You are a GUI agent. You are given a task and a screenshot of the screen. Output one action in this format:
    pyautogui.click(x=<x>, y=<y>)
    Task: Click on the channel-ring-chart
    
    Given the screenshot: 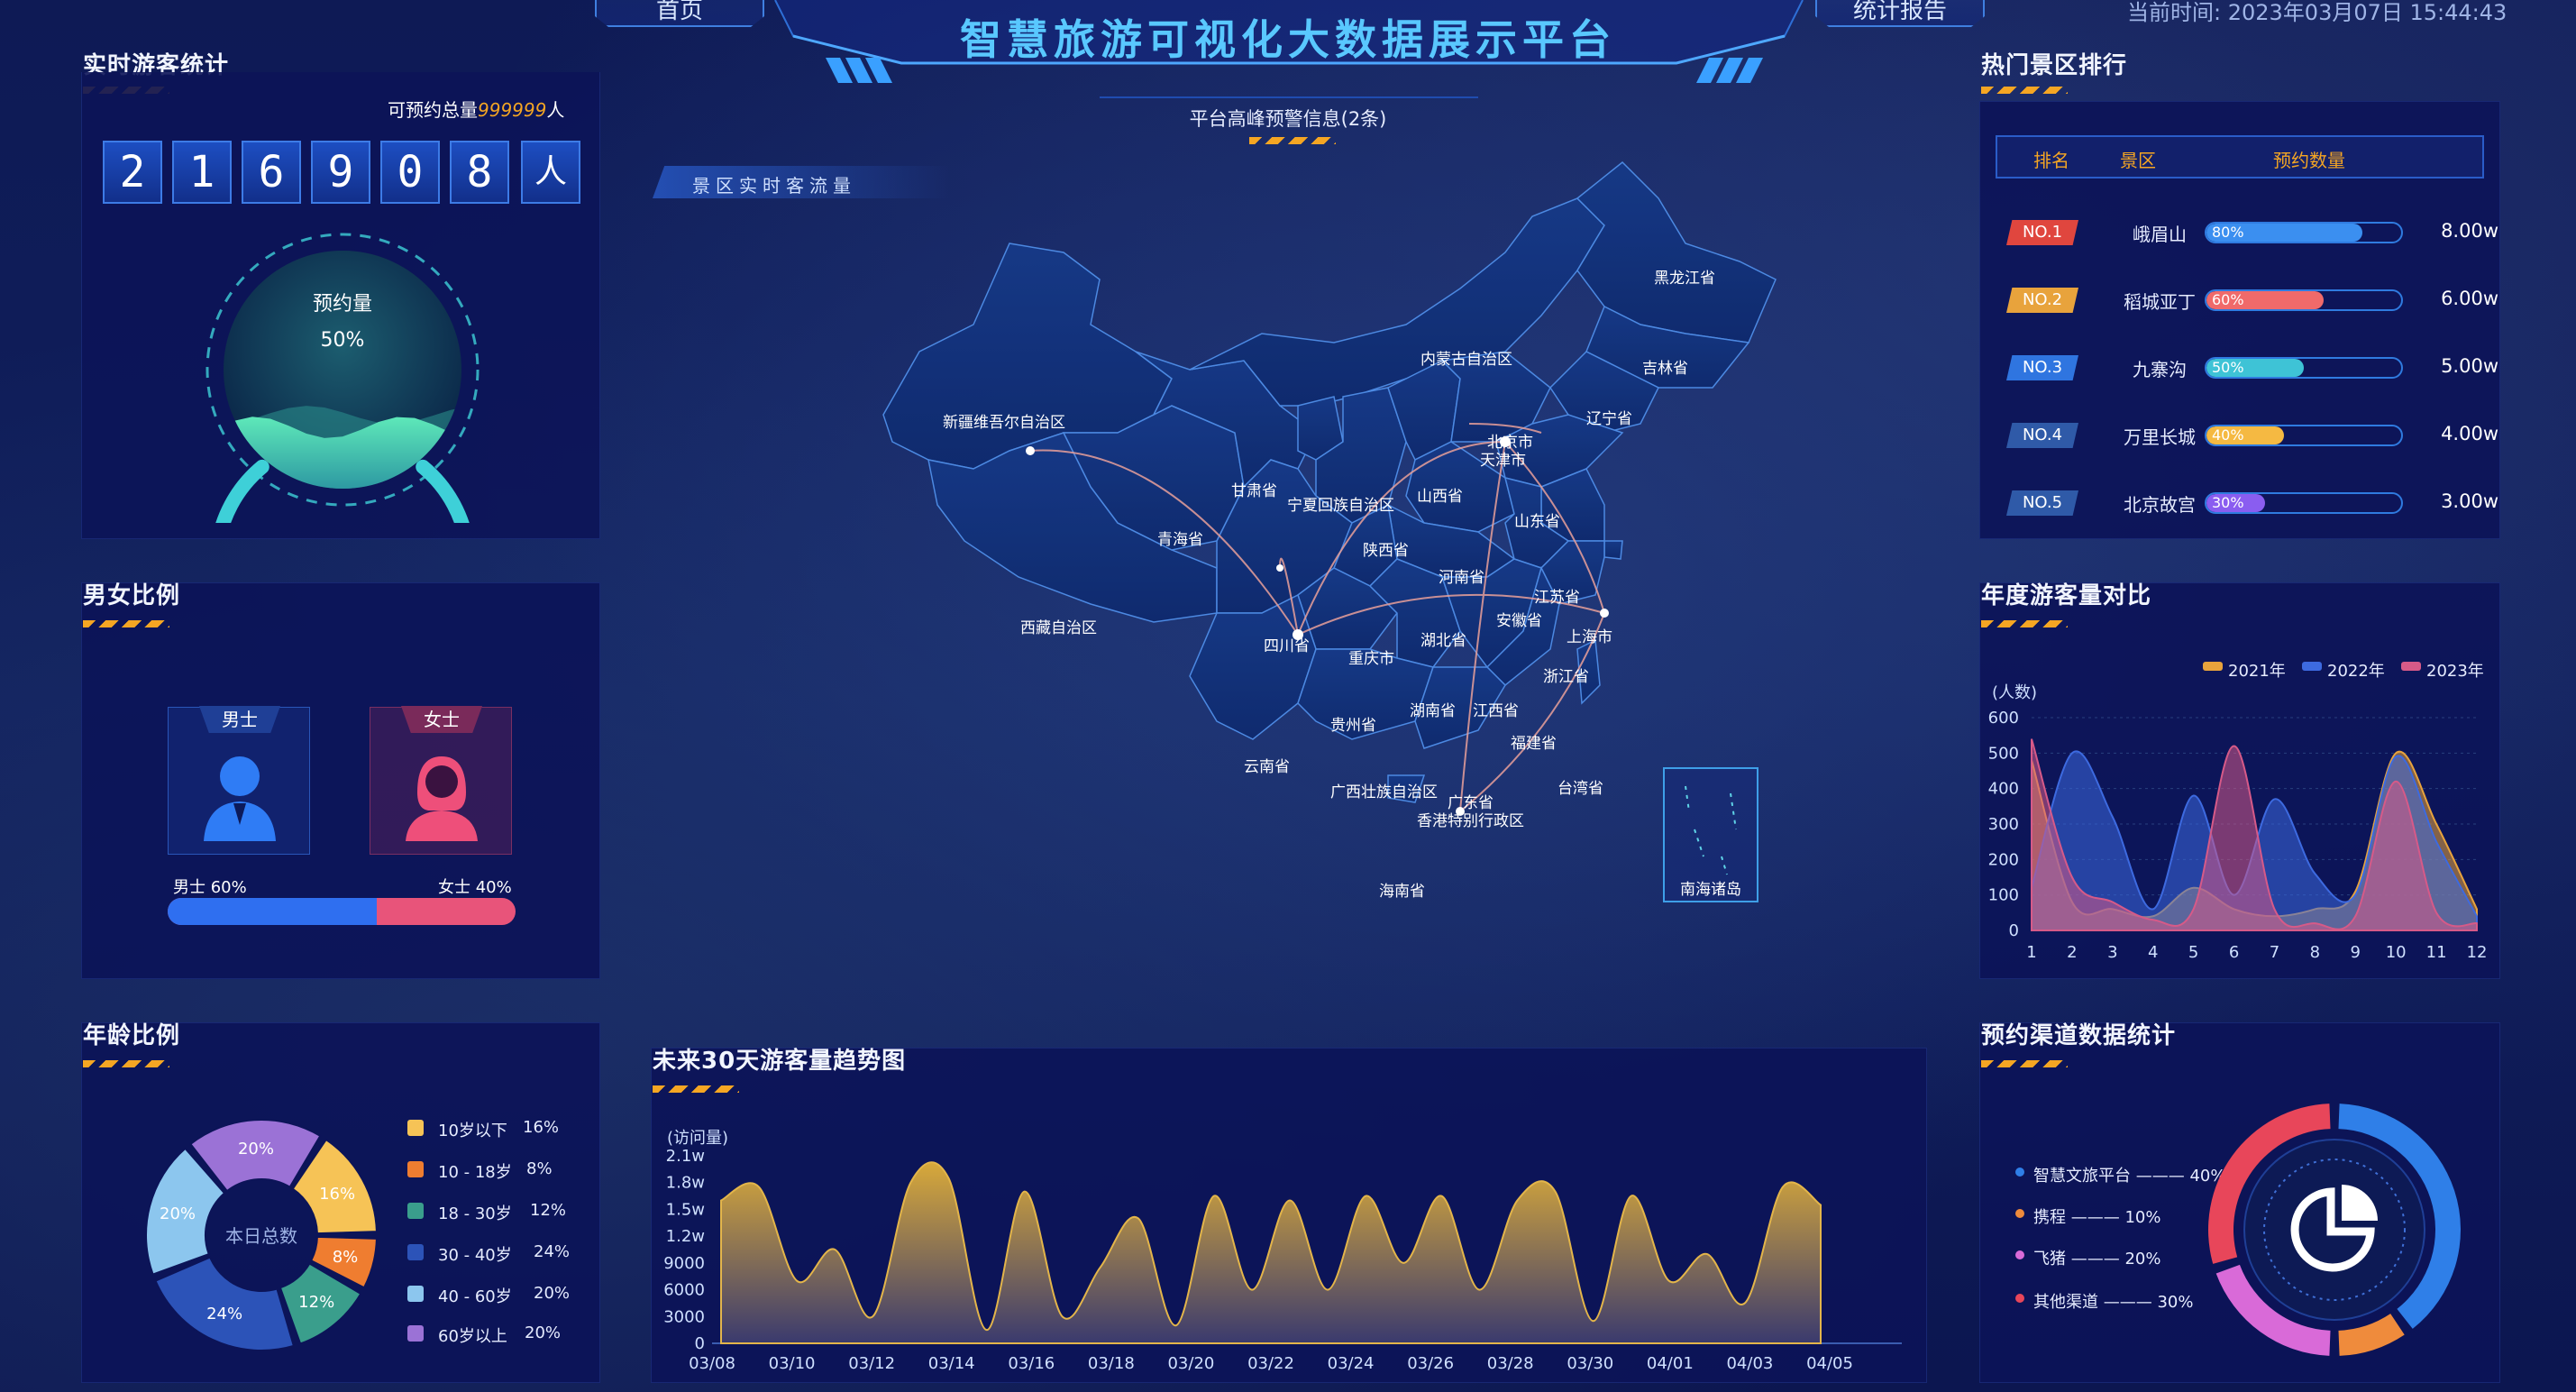 What is the action you would take?
    pyautogui.click(x=2334, y=1230)
    